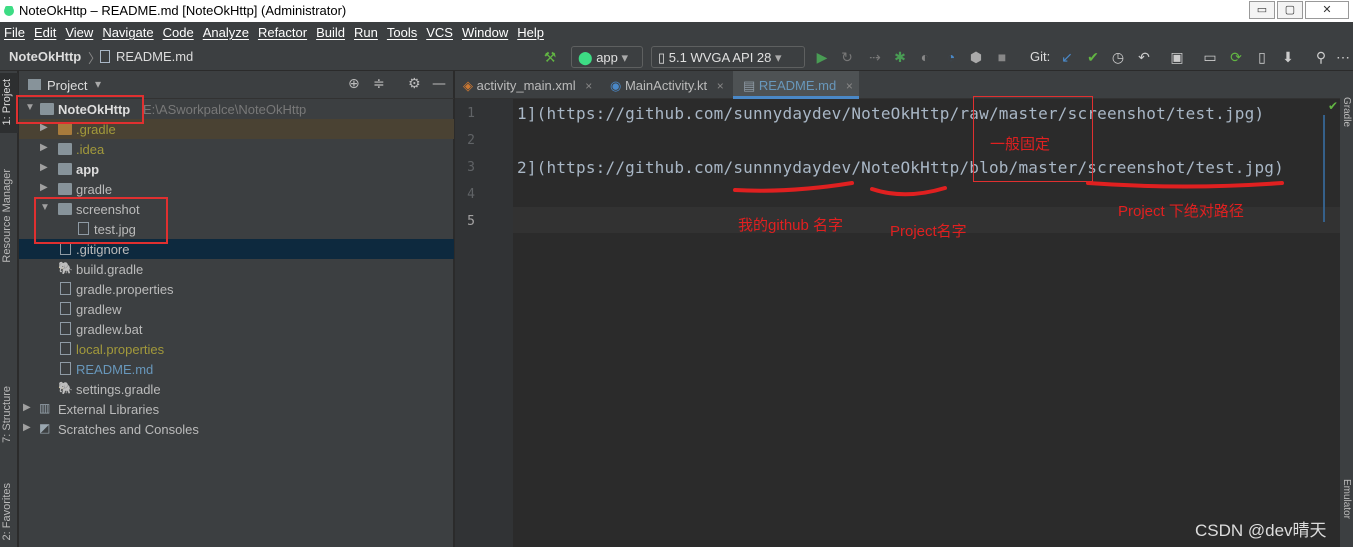 This screenshot has width=1353, height=547. I want to click on profile-icon: ◔, so click(951, 57).